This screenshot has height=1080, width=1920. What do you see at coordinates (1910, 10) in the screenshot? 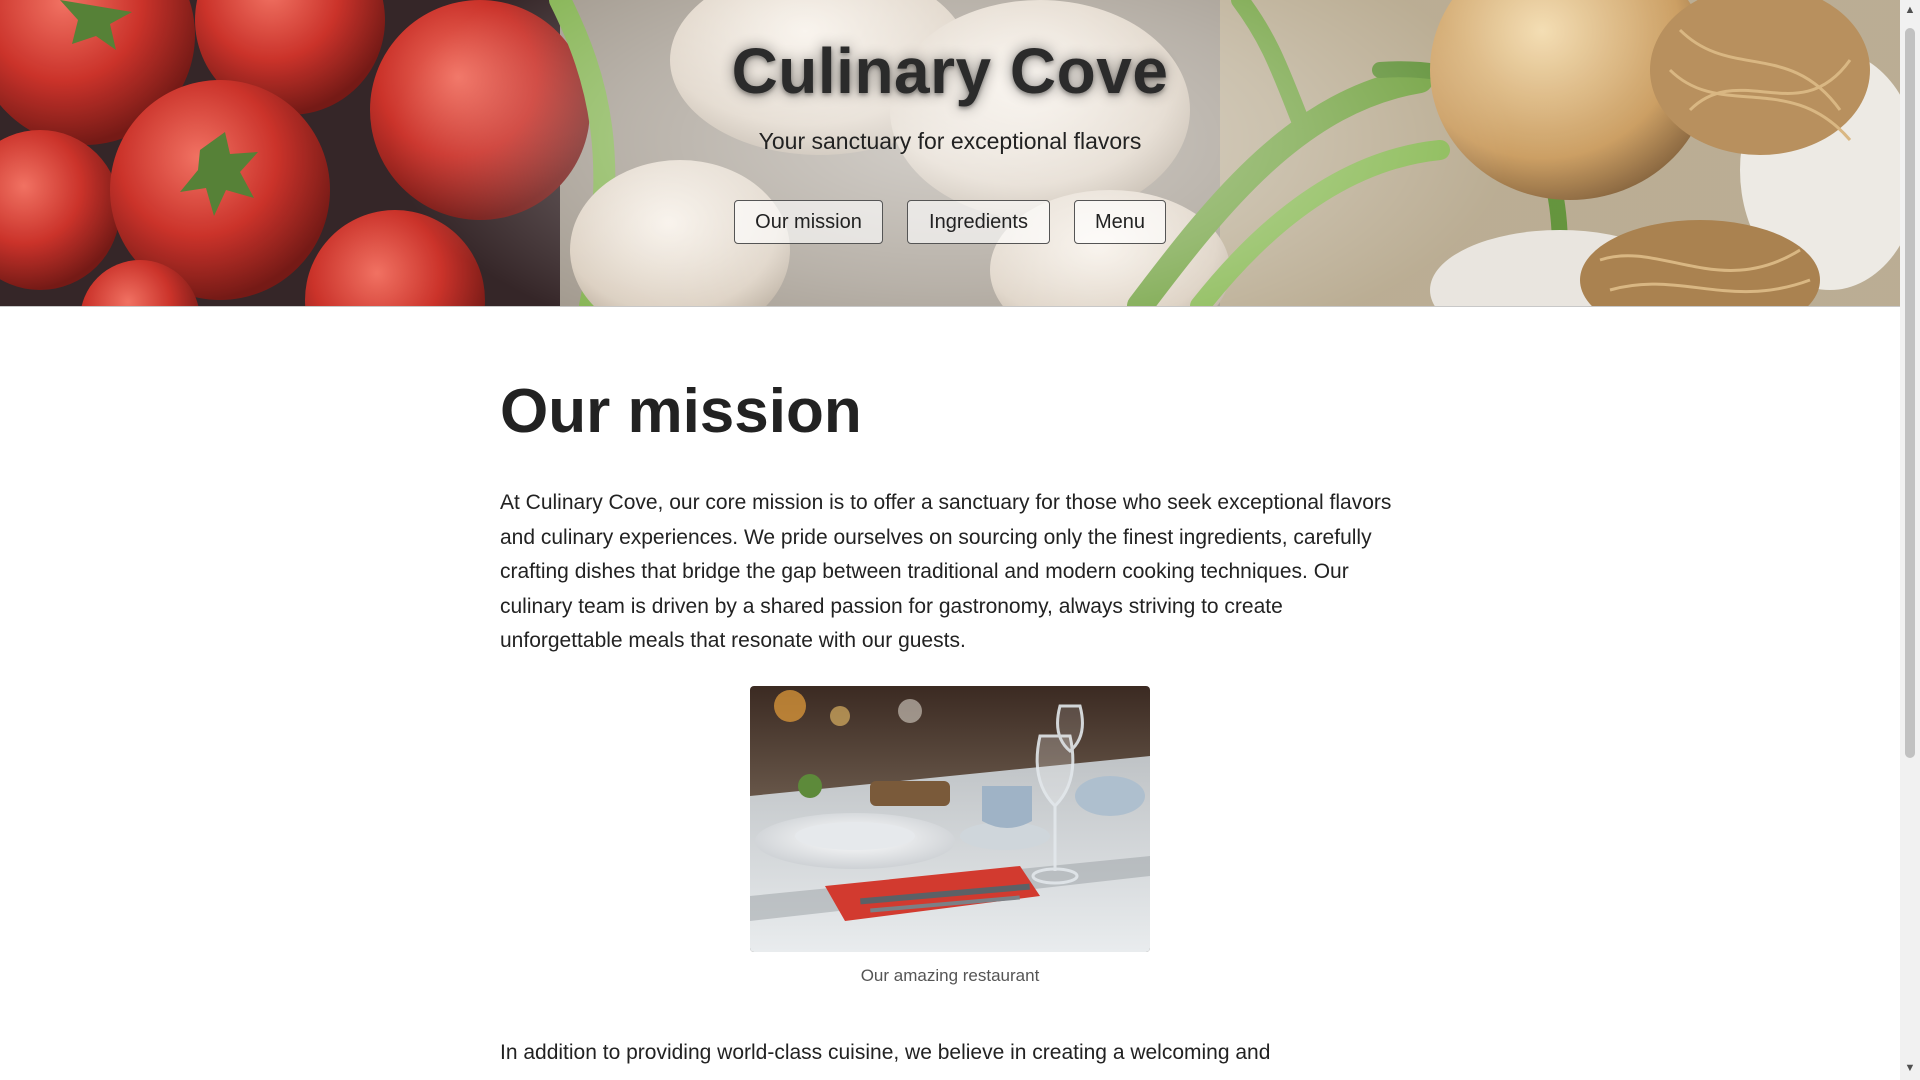
I see `scroll-up-arrow-icon: ▲` at bounding box center [1910, 10].